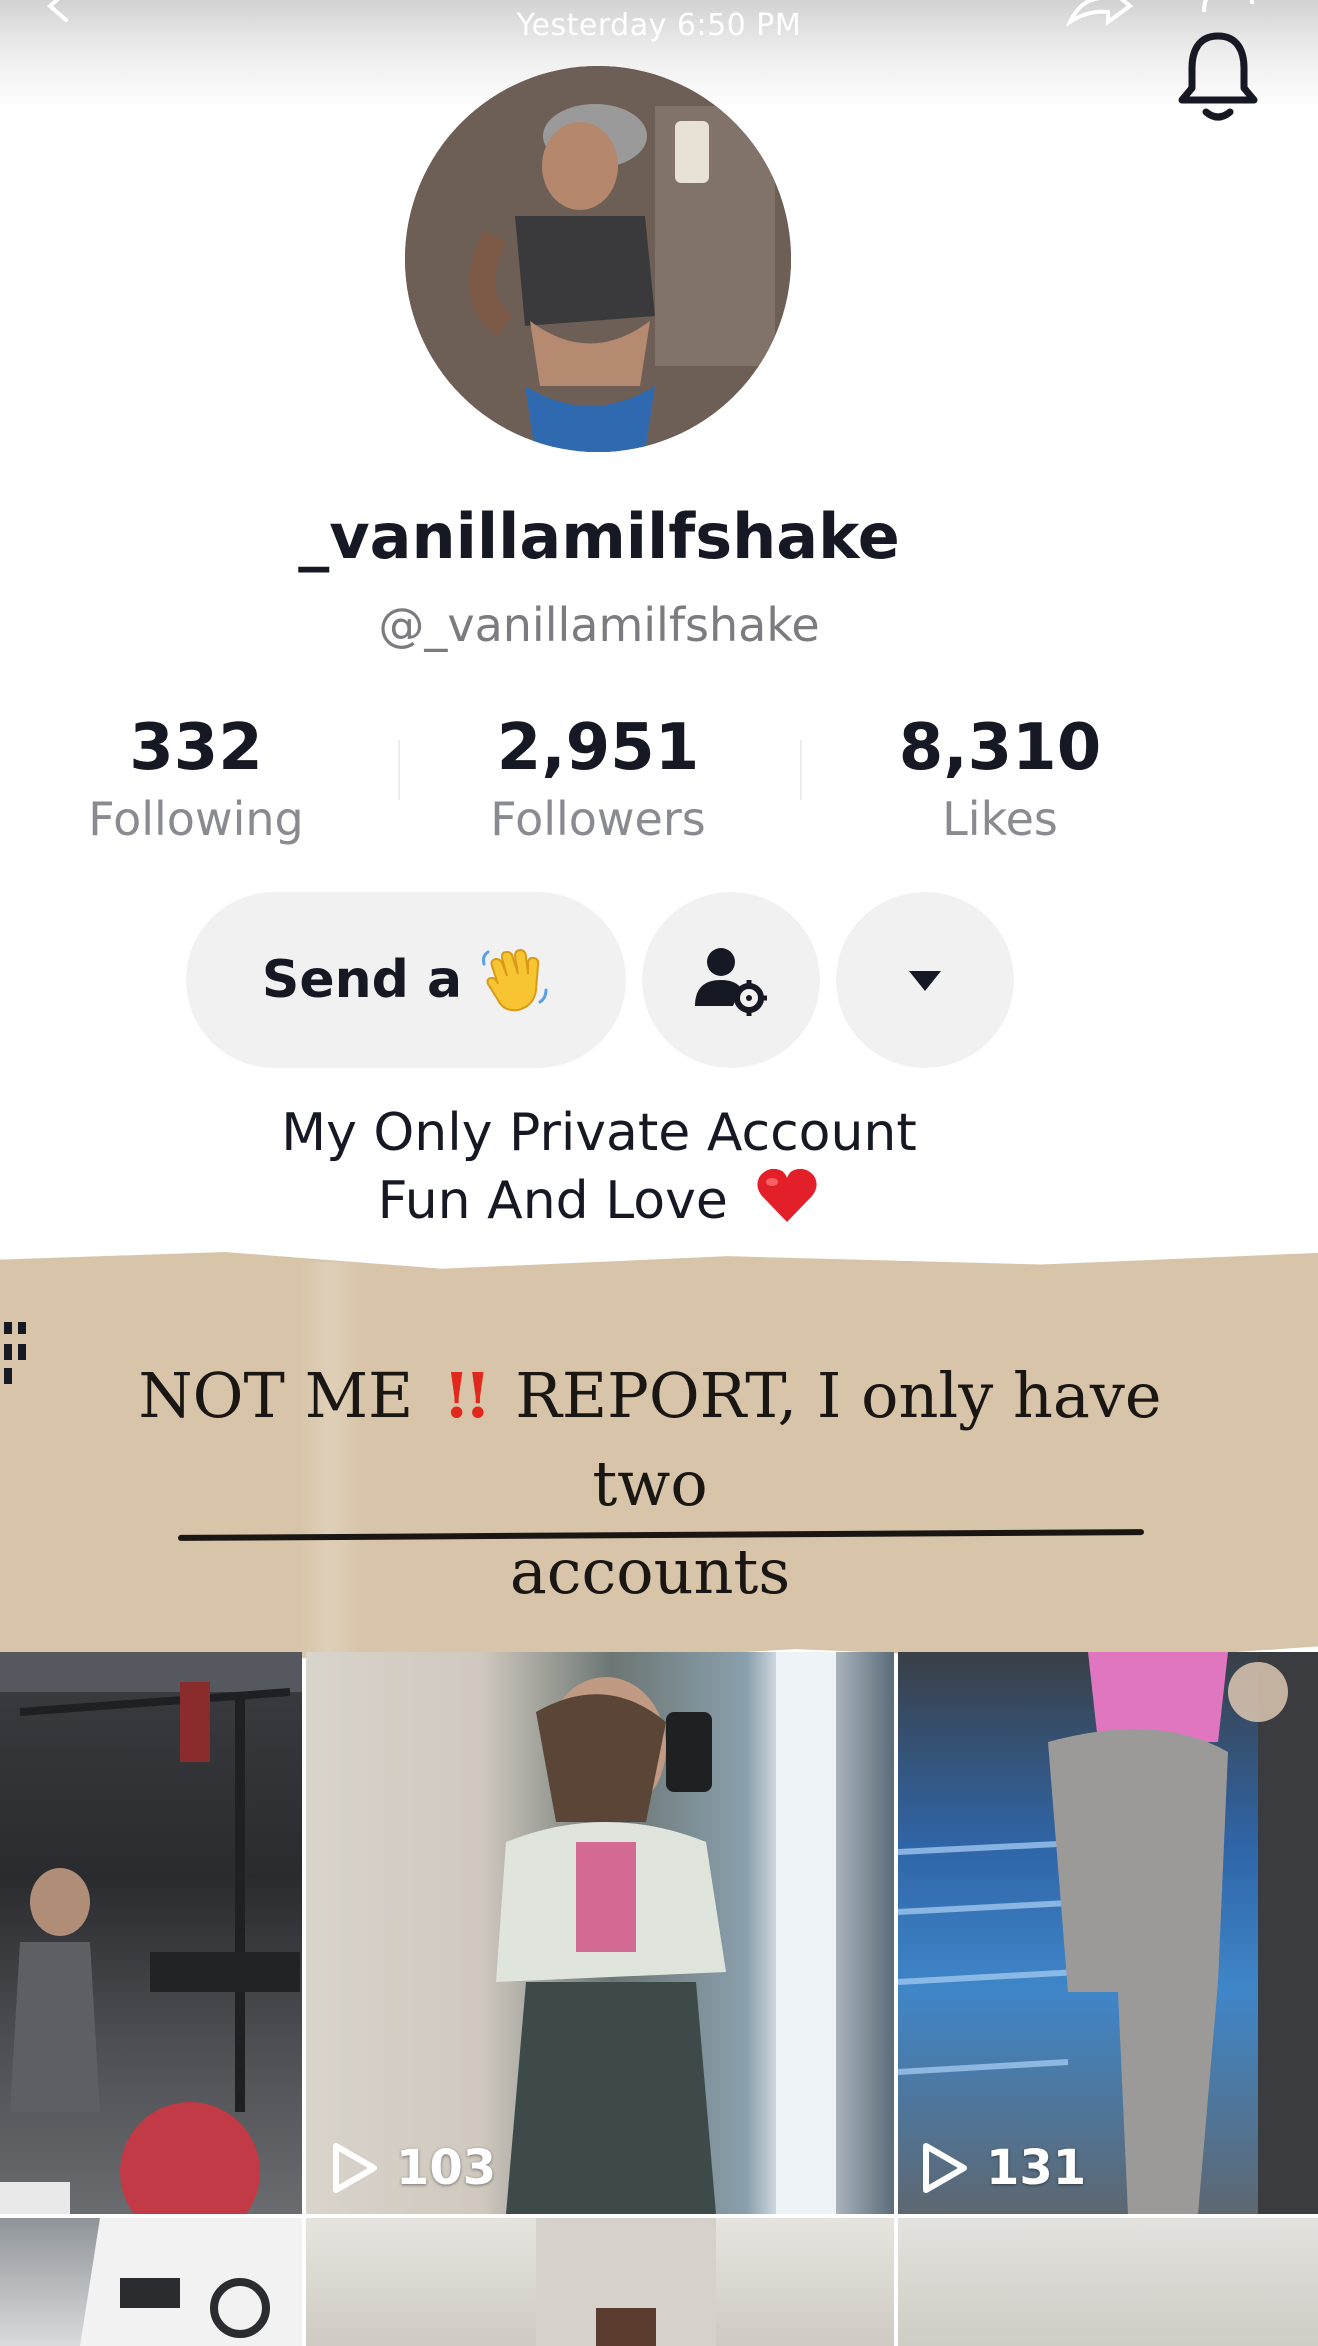  What do you see at coordinates (598, 819) in the screenshot?
I see `followers-label: Followers` at bounding box center [598, 819].